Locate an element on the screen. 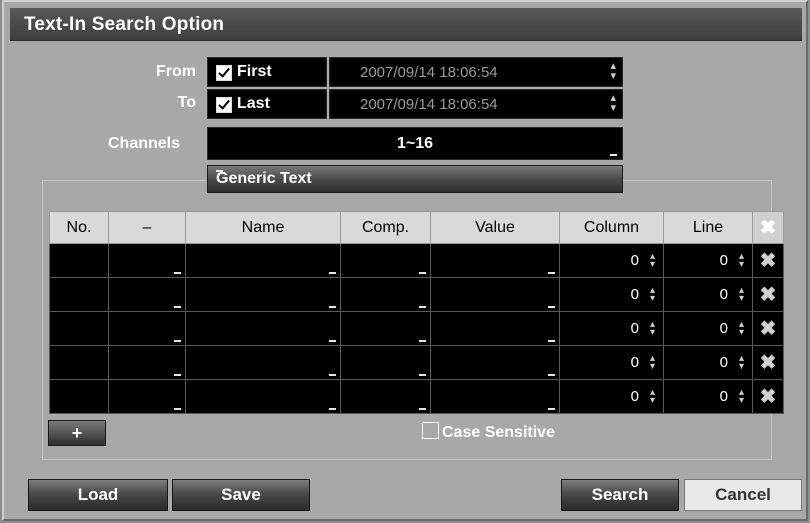  table-header-row: No. – Name Comp. Value Column Line ✖ is located at coordinates (416, 227).